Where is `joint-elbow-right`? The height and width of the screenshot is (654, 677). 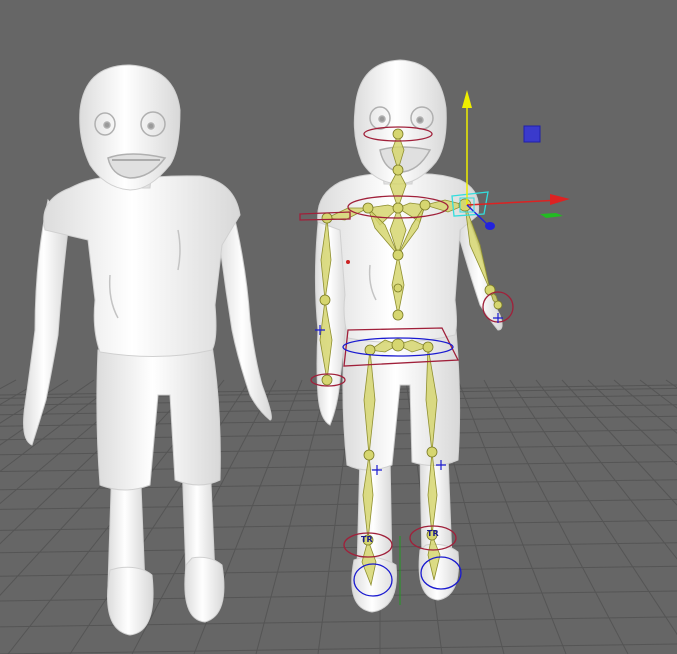
joint-elbow-right is located at coordinates (490, 290).